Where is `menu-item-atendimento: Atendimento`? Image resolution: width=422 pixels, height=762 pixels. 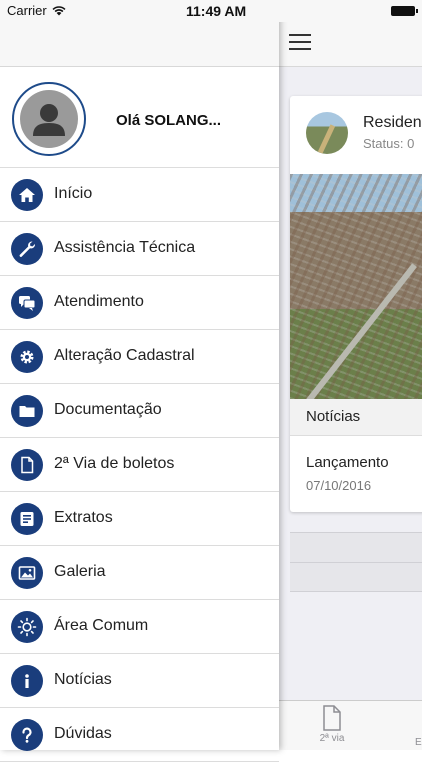
menu-item-atendimento: Atendimento is located at coordinates (139, 303).